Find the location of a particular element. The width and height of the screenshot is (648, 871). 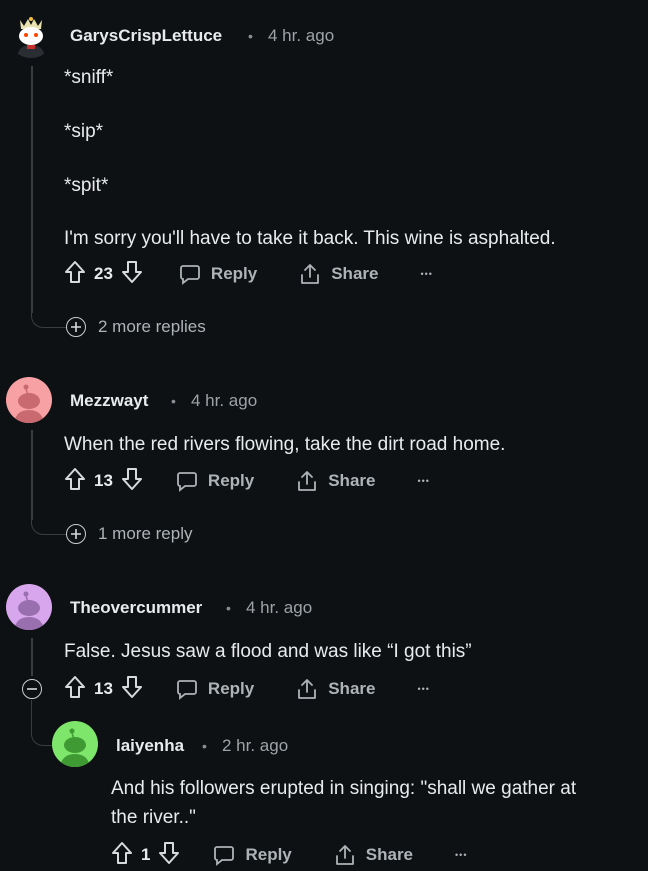

more-replies-button: 1 more reply is located at coordinates (129, 534).